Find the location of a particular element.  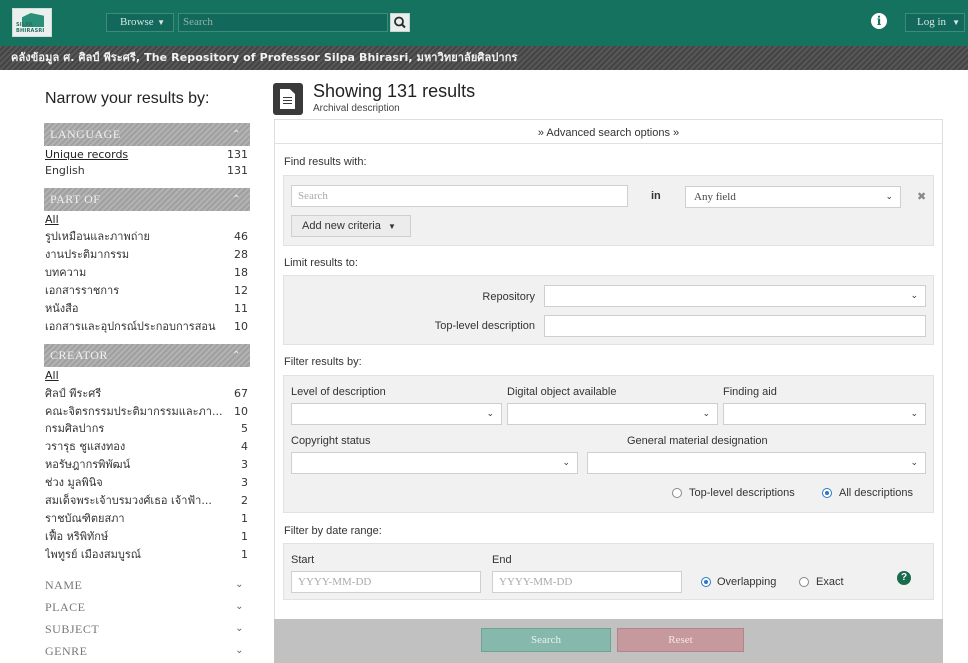

search-icon is located at coordinates (400, 22).